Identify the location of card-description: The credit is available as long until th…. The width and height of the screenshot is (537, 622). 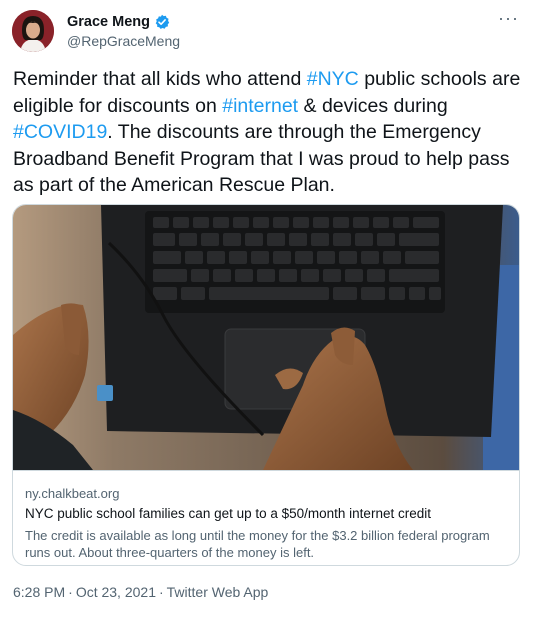
(257, 544).